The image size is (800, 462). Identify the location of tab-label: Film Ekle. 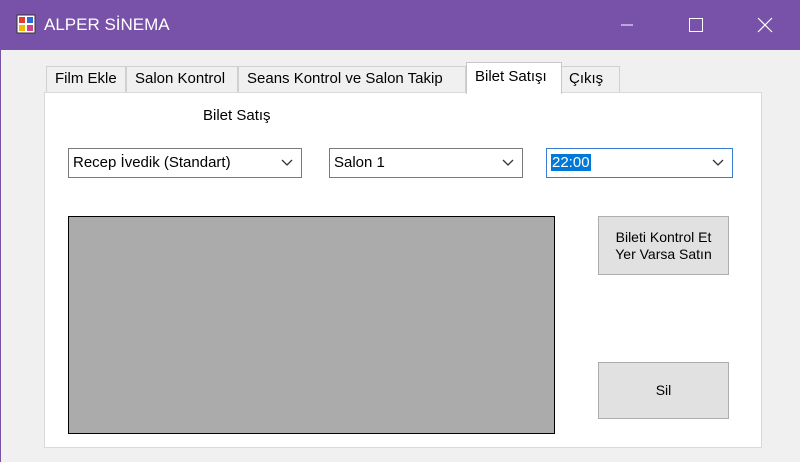
(86, 78).